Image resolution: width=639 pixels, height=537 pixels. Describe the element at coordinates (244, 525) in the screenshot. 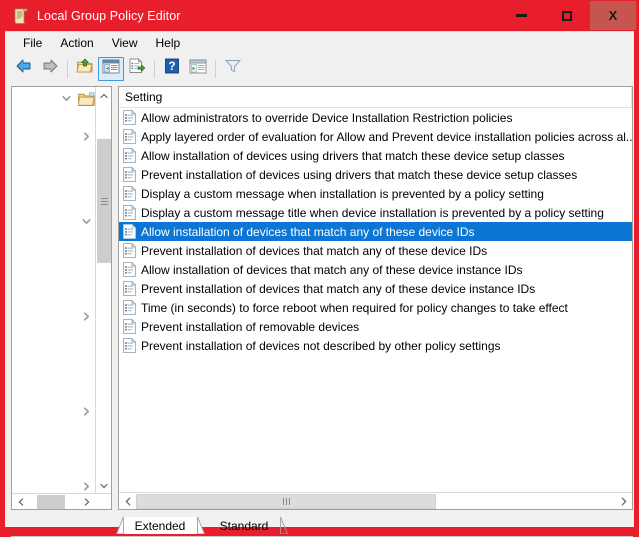

I see `tab-standard-label: Standard` at that location.